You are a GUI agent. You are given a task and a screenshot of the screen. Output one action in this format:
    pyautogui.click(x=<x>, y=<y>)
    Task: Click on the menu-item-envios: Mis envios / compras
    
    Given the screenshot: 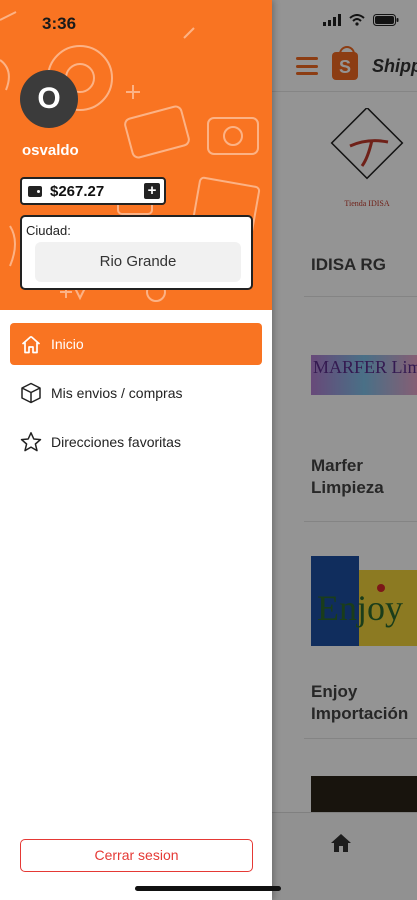 What is the action you would take?
    pyautogui.click(x=136, y=393)
    